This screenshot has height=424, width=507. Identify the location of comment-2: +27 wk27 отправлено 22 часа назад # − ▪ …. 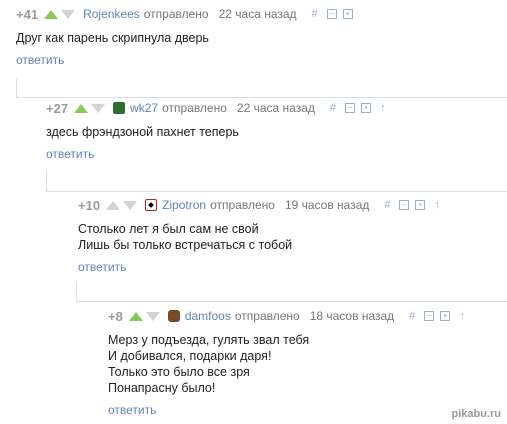
(220, 131).